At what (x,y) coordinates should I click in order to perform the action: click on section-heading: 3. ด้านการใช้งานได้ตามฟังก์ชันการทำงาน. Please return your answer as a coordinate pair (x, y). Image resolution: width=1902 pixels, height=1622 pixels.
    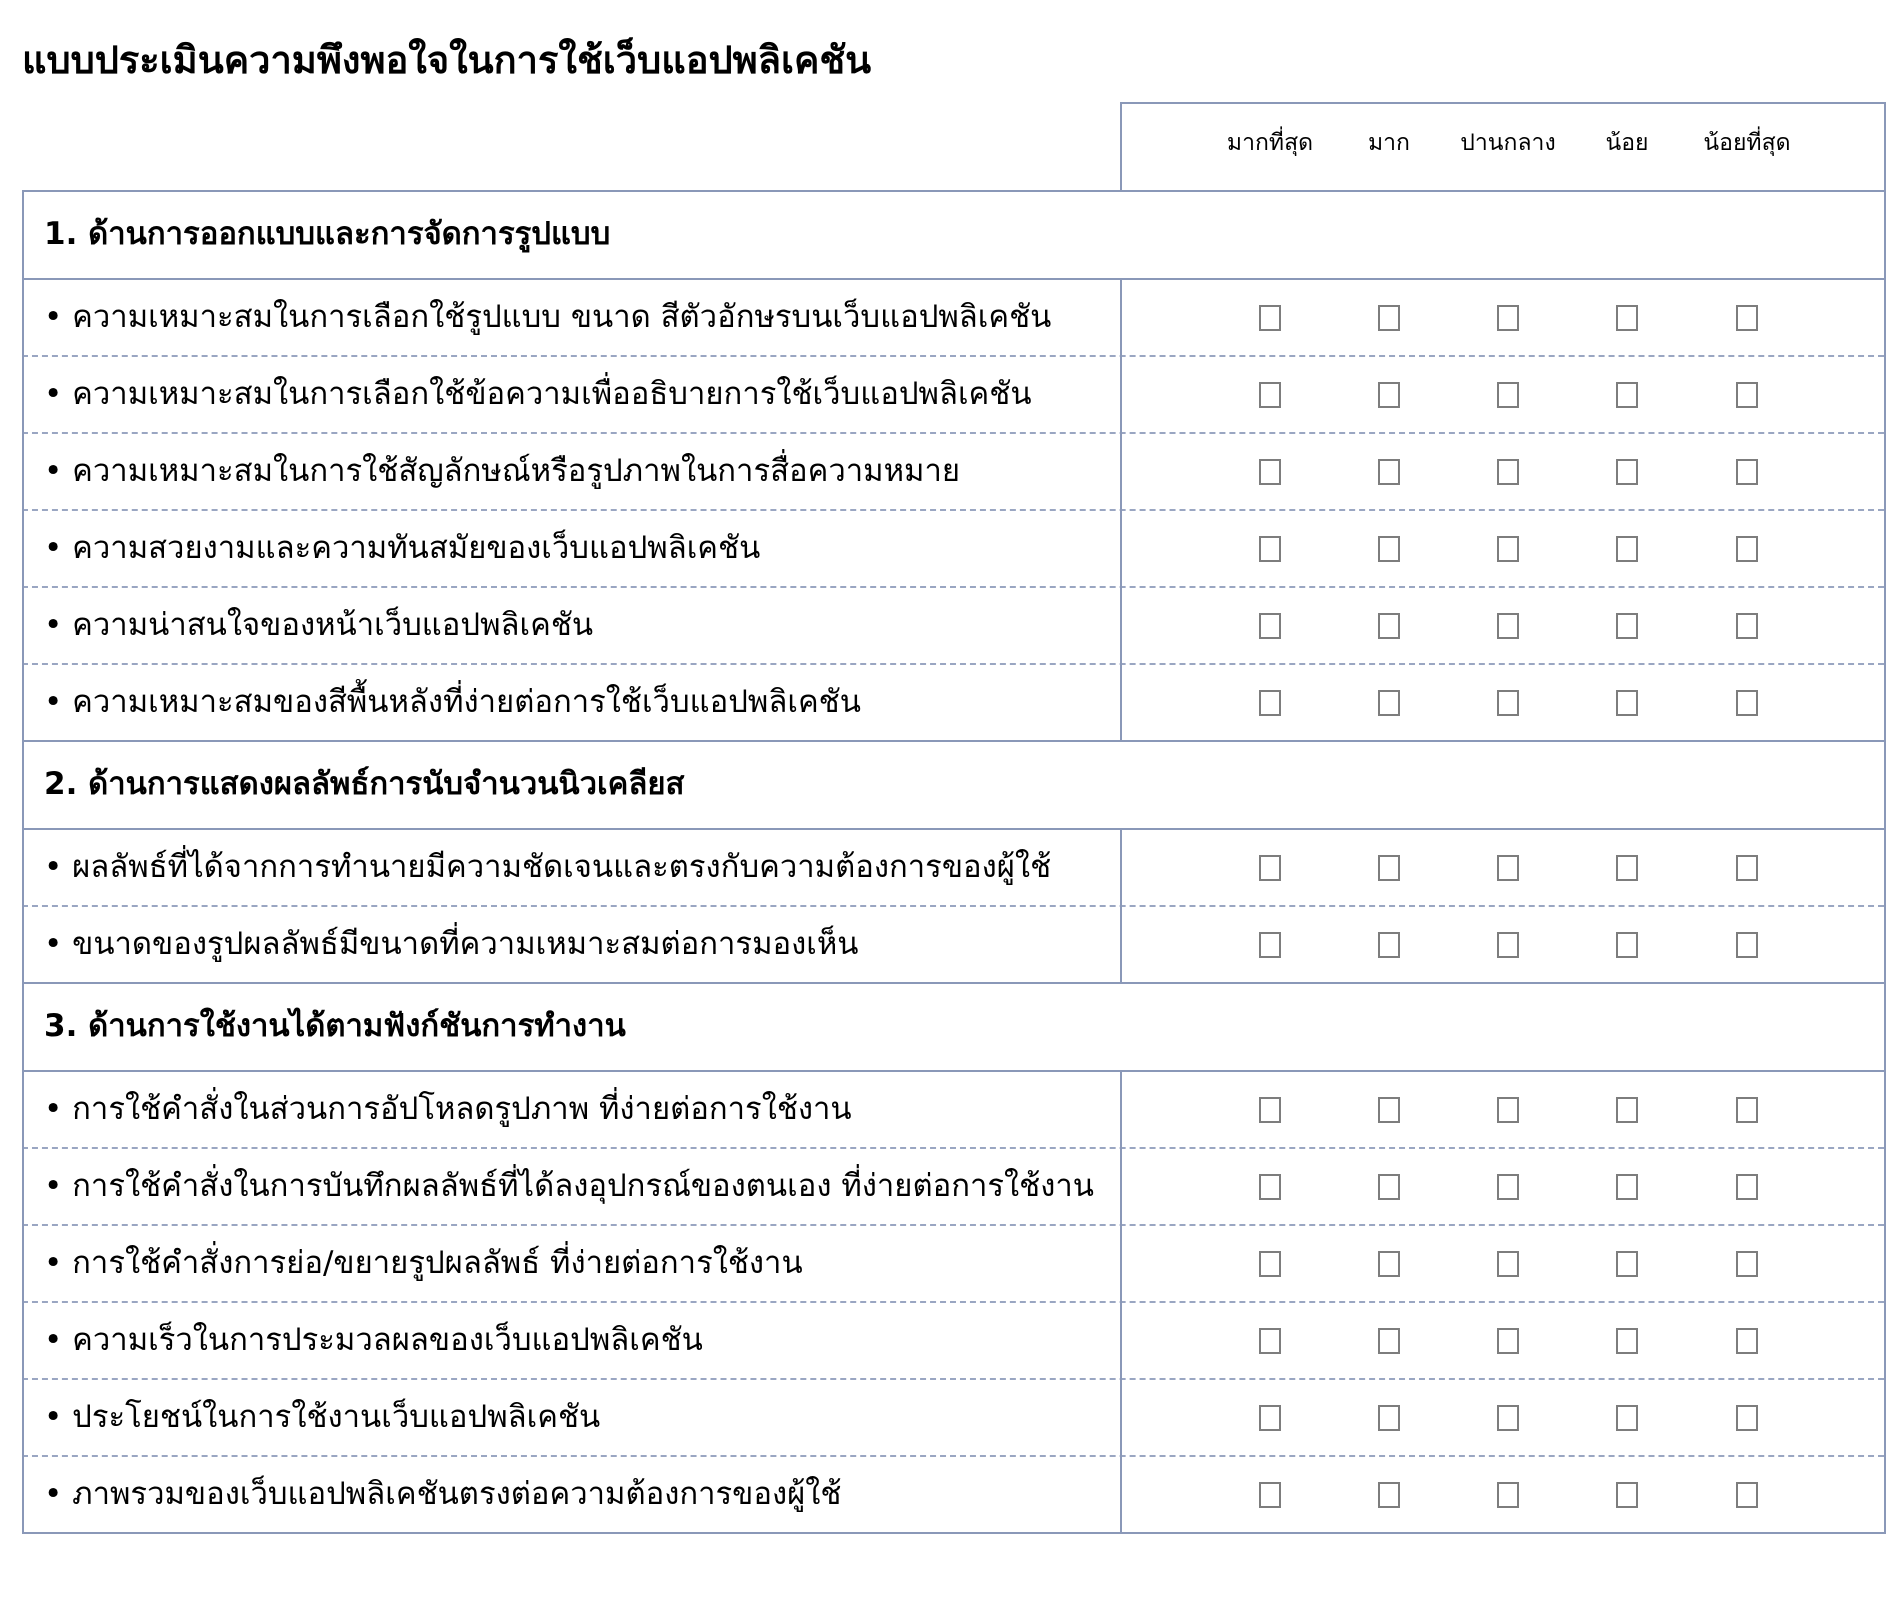
    Looking at the image, I should click on (335, 1026).